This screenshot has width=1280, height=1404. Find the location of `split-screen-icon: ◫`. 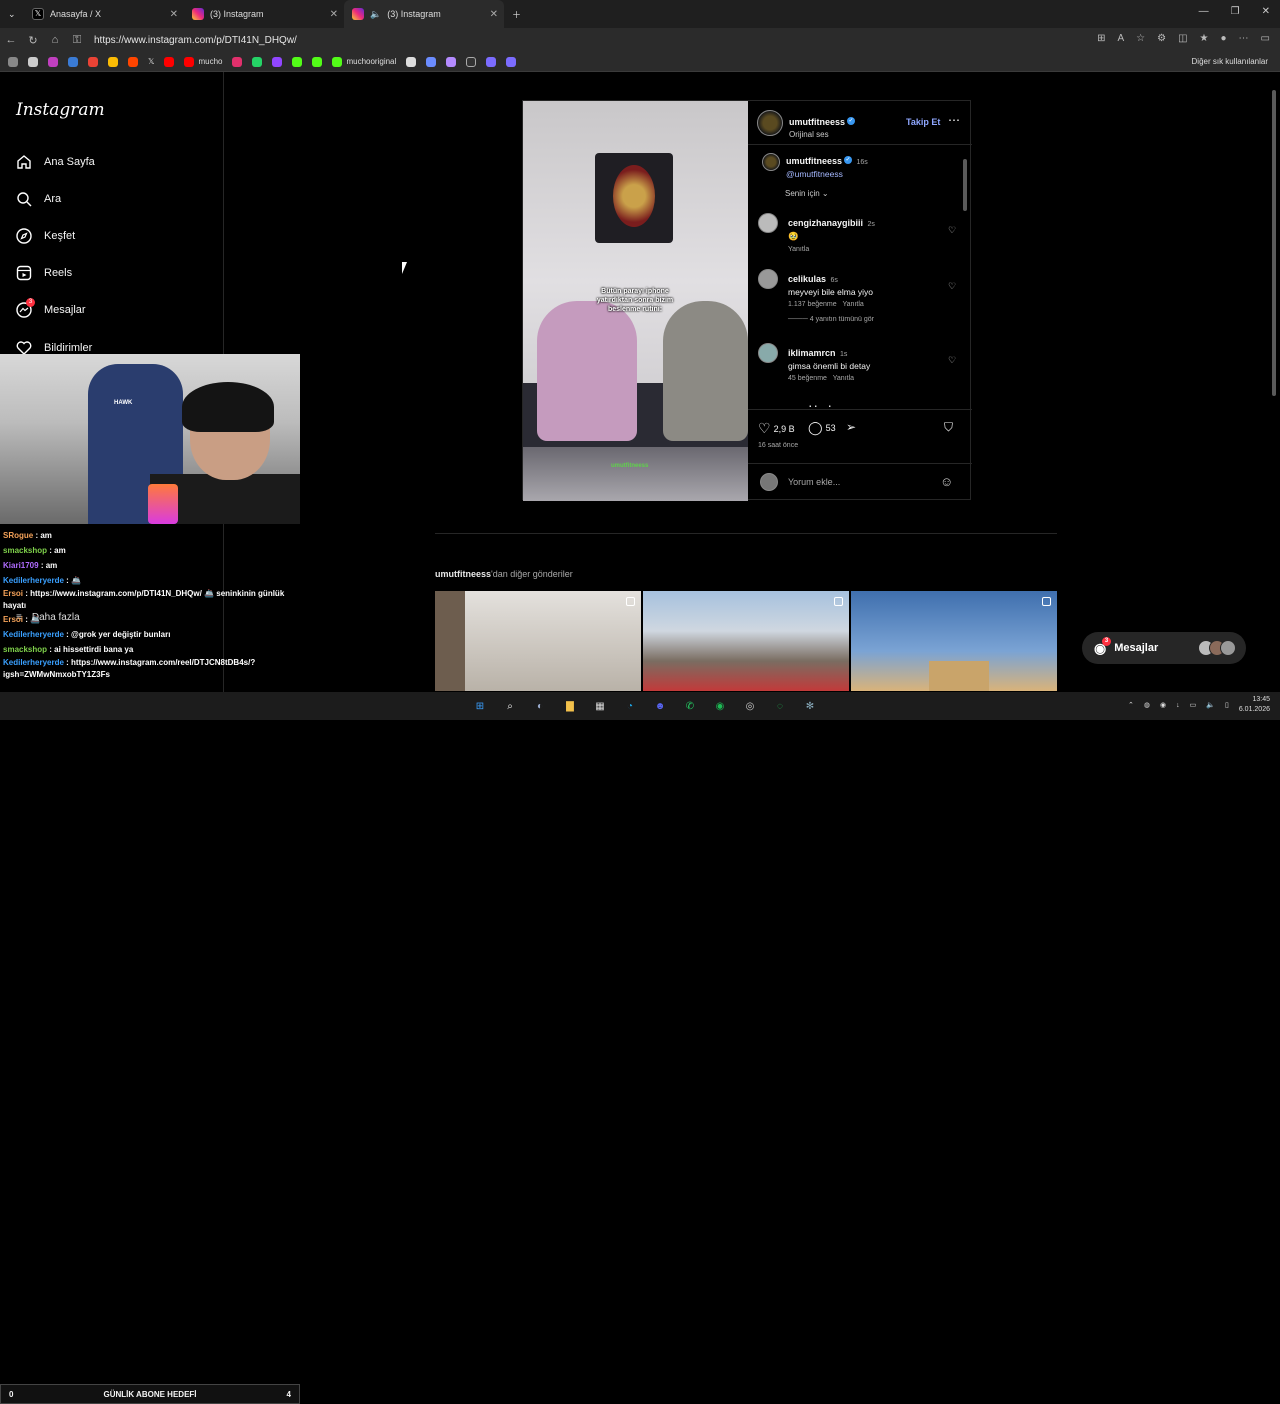

split-screen-icon: ◫ is located at coordinates (1182, 38).